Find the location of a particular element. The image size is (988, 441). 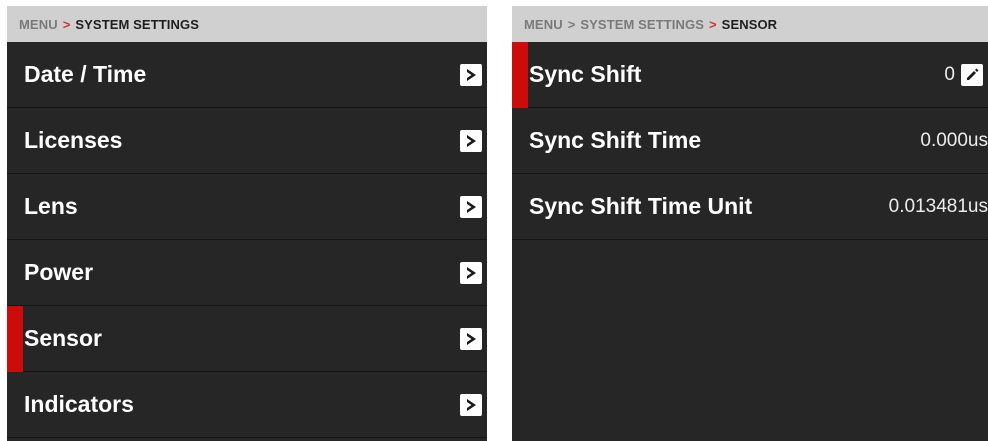

menu-item-indicators: Indicators is located at coordinates (247, 405).